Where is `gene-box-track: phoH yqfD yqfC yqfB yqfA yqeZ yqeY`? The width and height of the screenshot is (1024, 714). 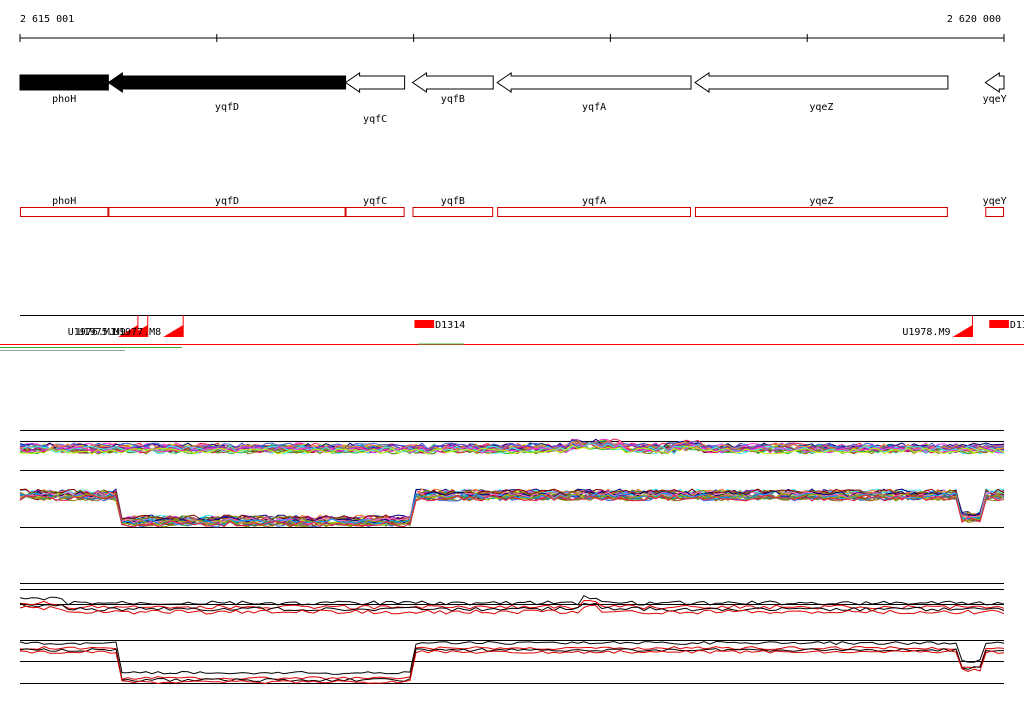 gene-box-track: phoH yqfD yqfC yqfB yqfA yqeZ yqeY is located at coordinates (513, 206).